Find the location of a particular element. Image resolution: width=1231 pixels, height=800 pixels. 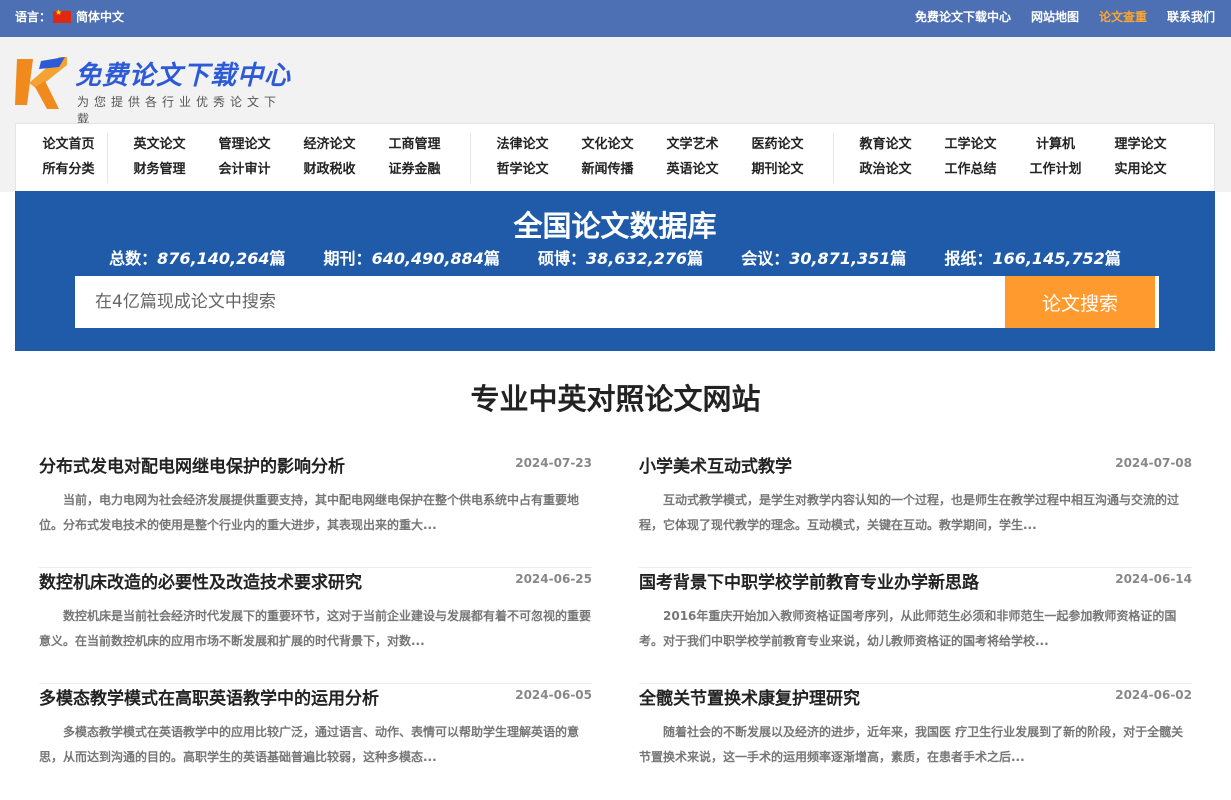

article-date: 2024-06-05 is located at coordinates (553, 695).